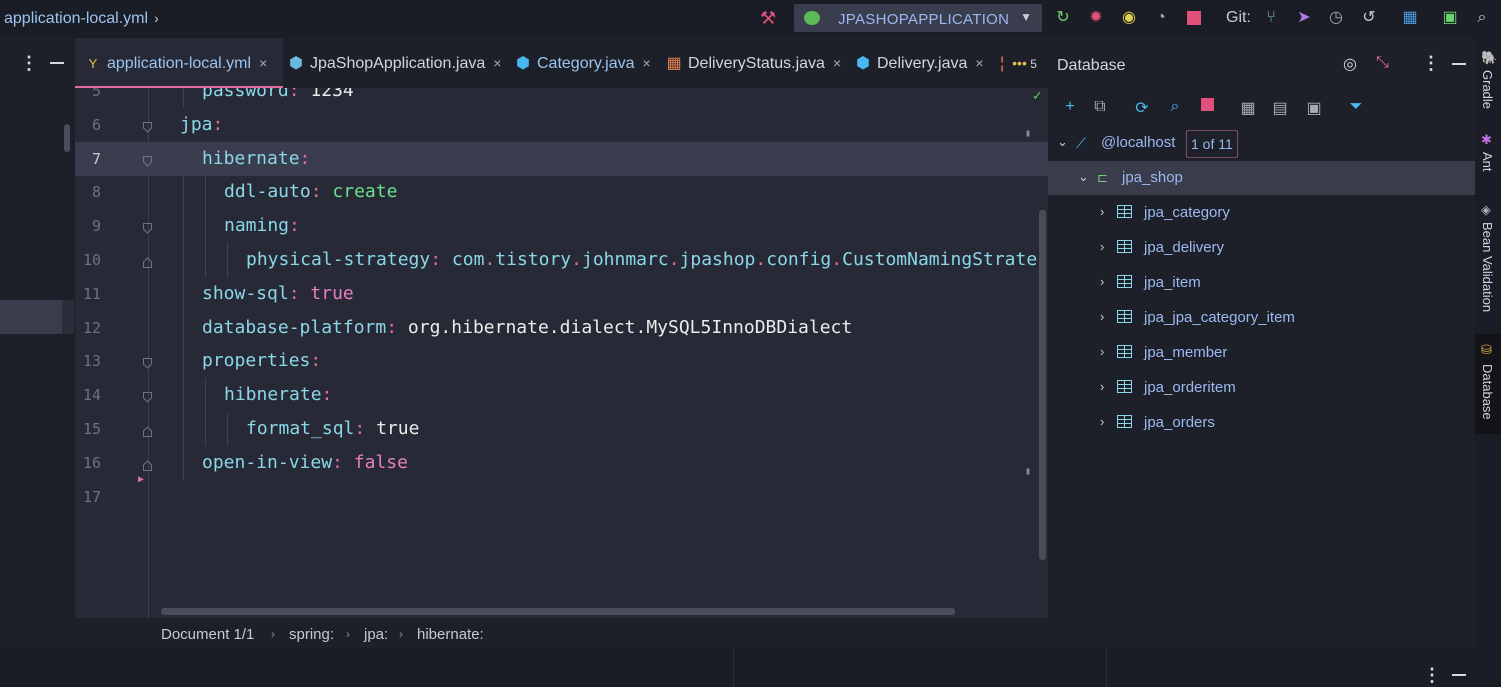  I want to click on breadcrumb-file-label: application-local.yml, so click(76, 18).